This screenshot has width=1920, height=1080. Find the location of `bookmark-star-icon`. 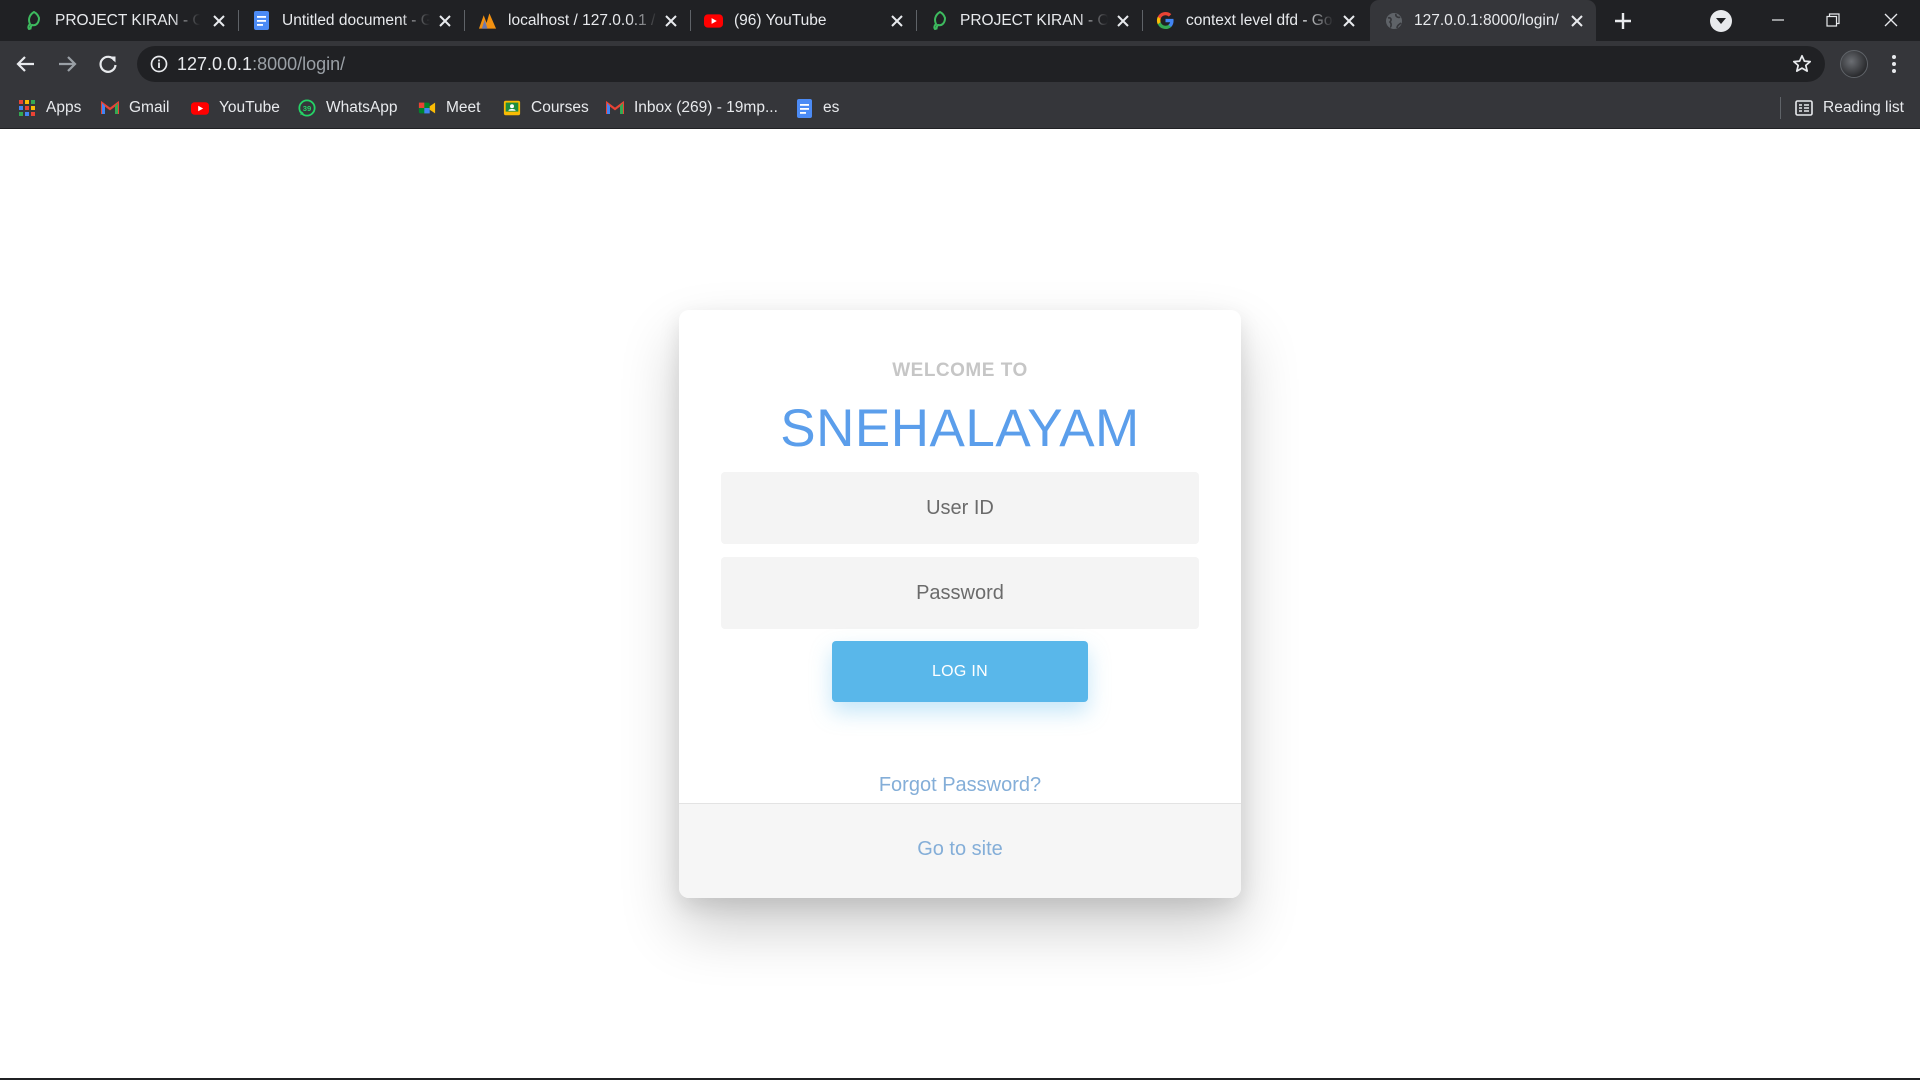

bookmark-star-icon is located at coordinates (1802, 64).